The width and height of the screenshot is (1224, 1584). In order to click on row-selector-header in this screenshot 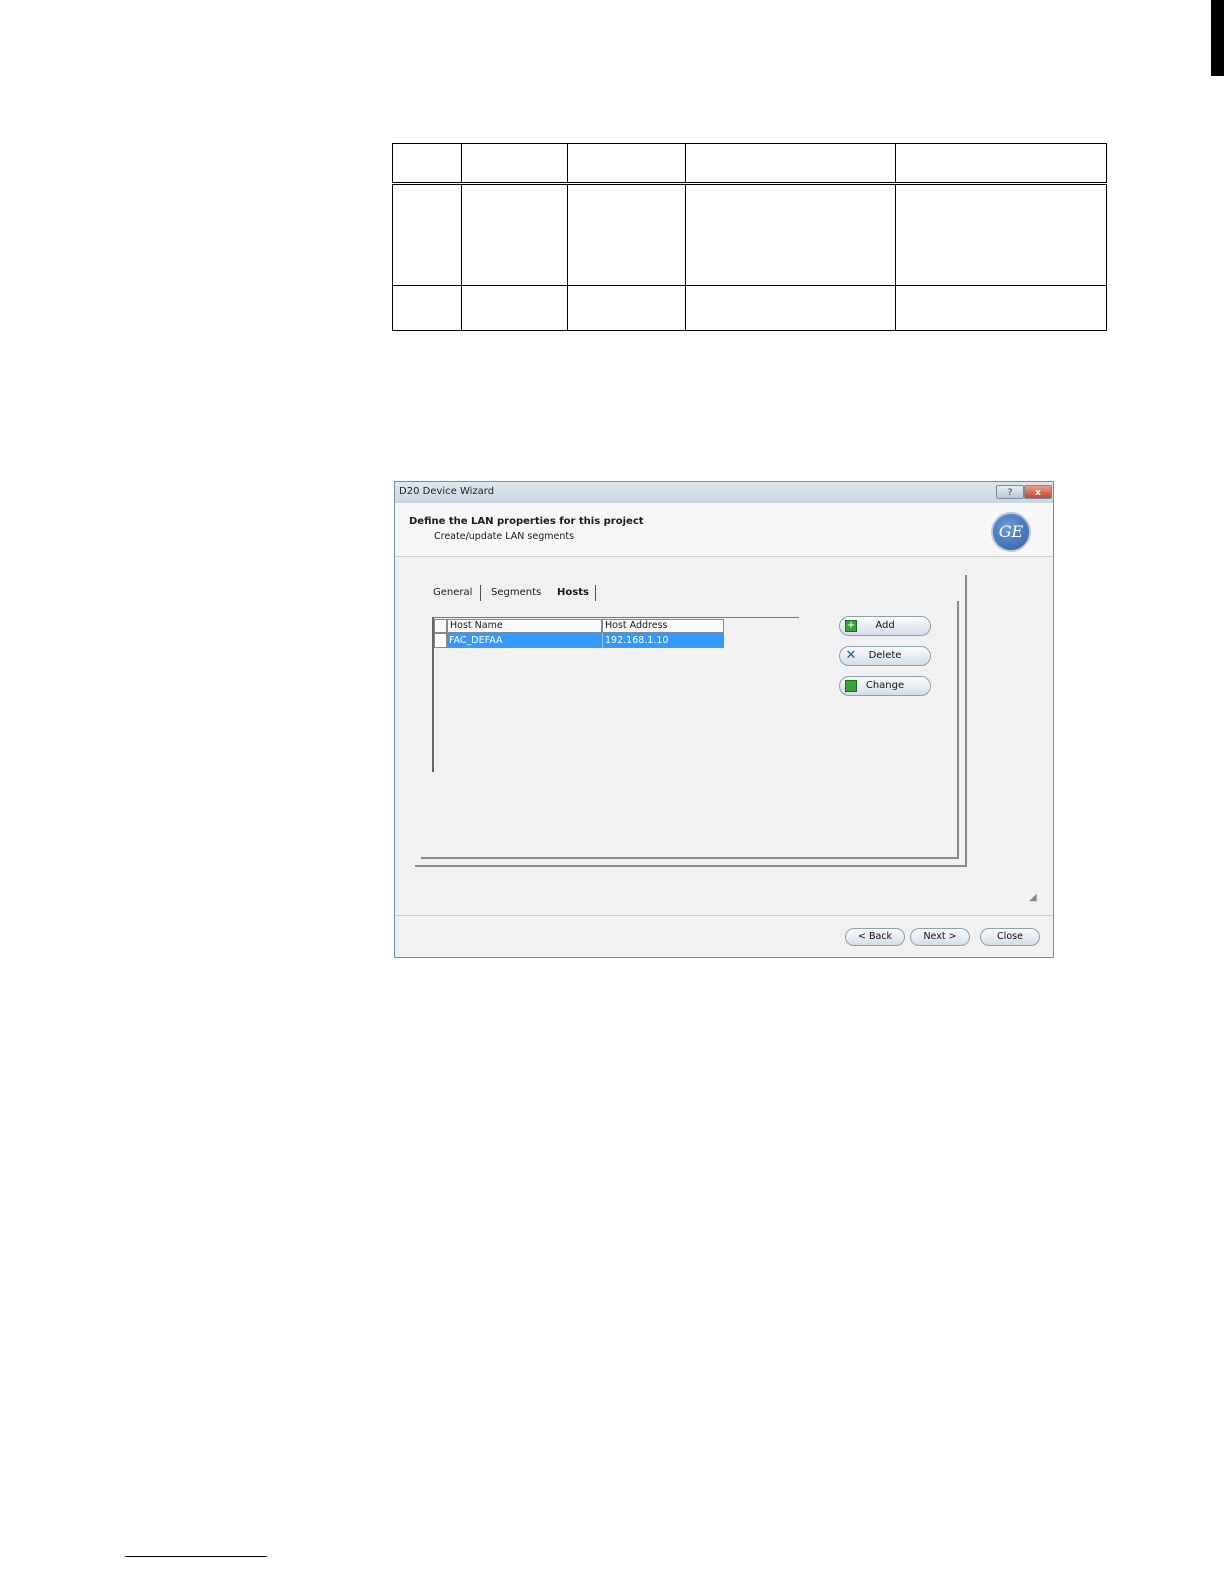, I will do `click(440, 626)`.